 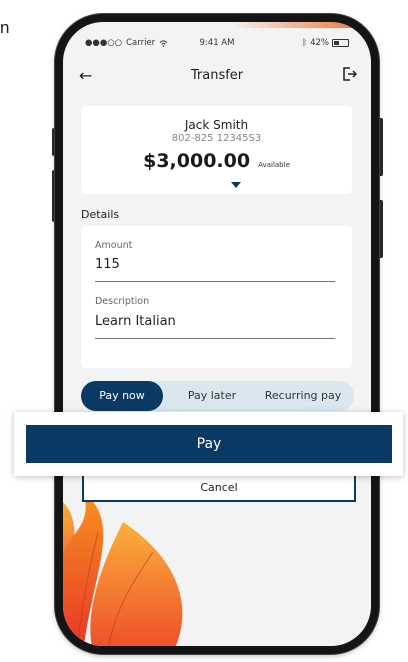 I want to click on pay-button-popout: Pay, so click(x=208, y=444).